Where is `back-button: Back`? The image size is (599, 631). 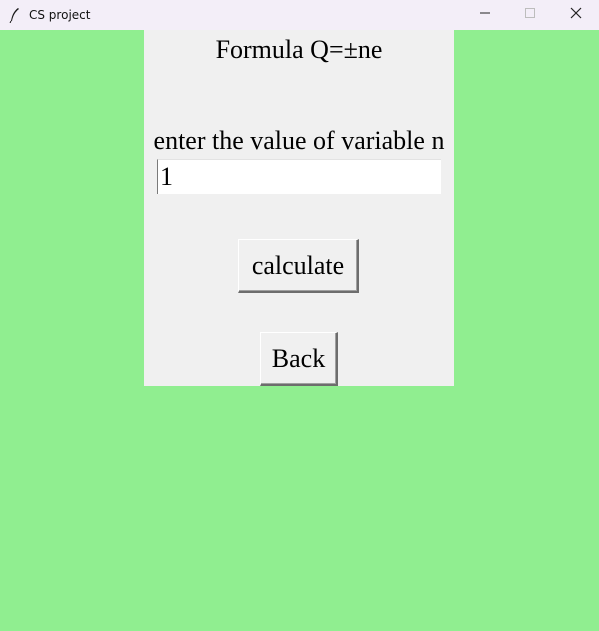
back-button: Back is located at coordinates (299, 359).